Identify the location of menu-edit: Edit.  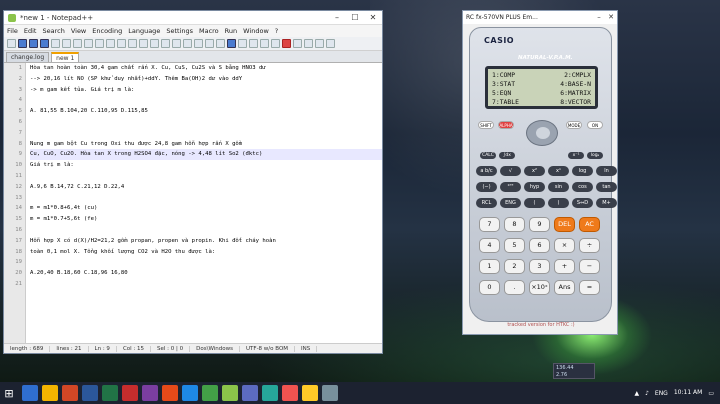
(30, 31).